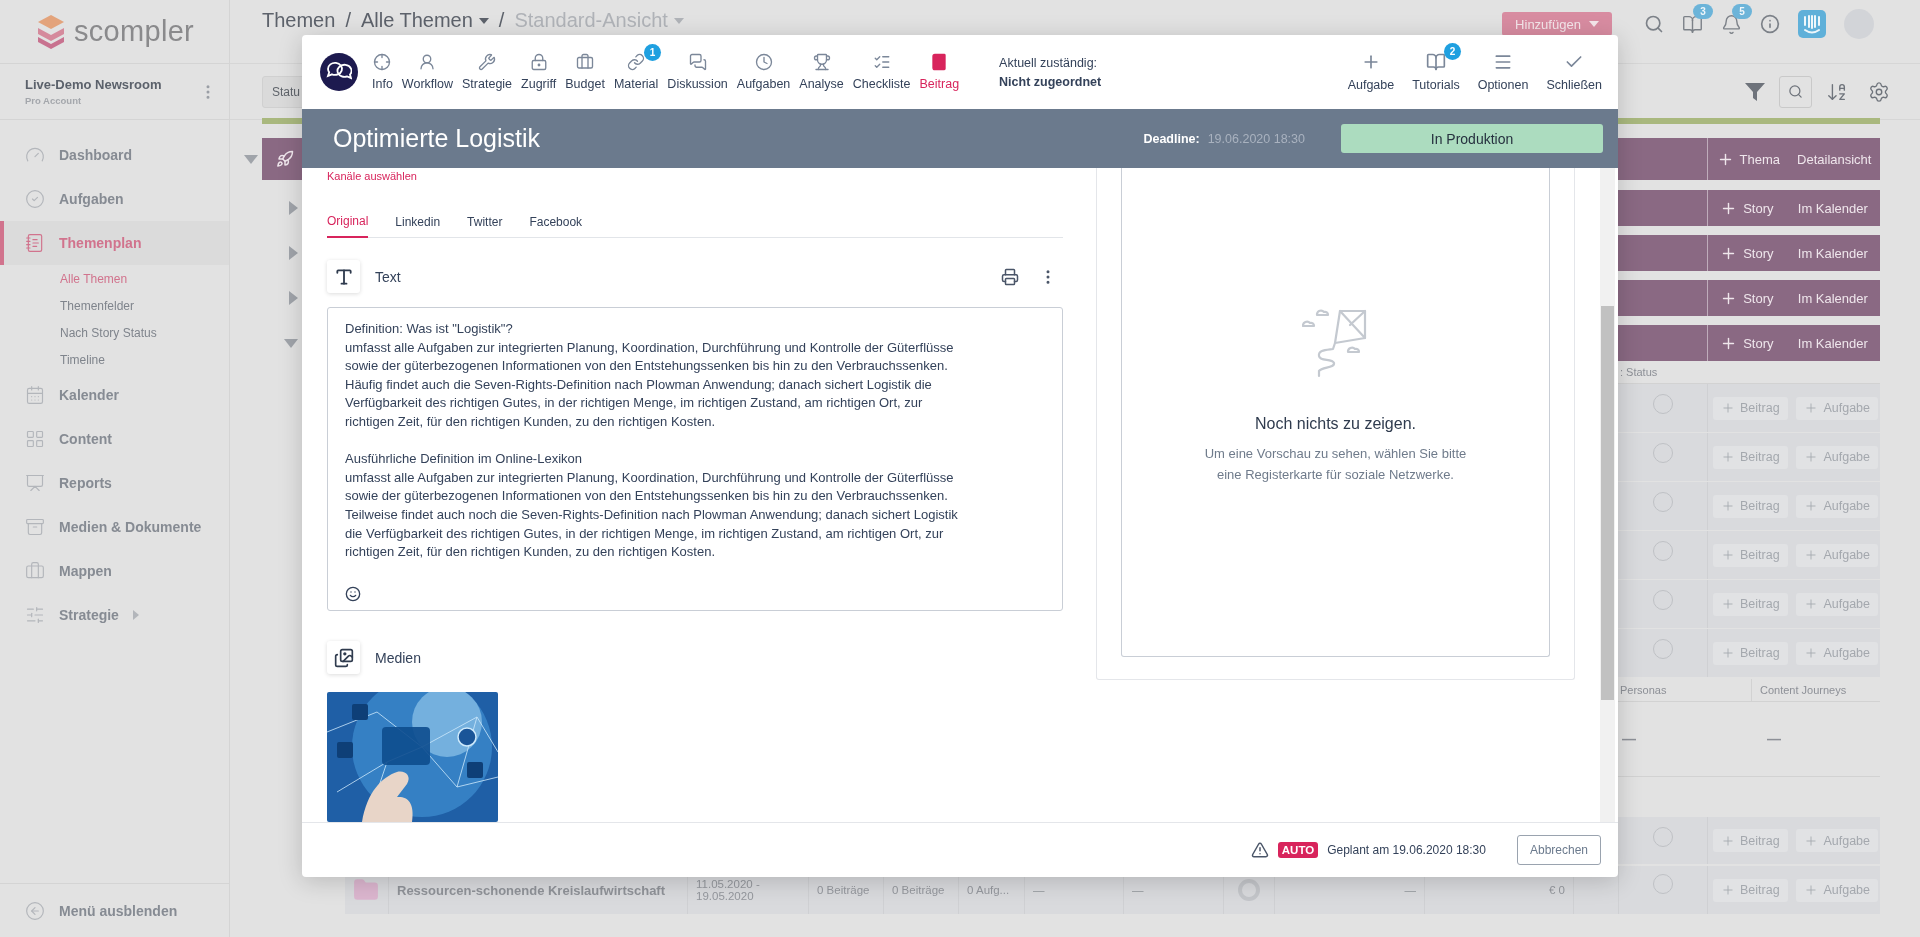 The width and height of the screenshot is (1920, 937). Describe the element at coordinates (585, 72) in the screenshot. I see `toolbar-tab: Budget` at that location.